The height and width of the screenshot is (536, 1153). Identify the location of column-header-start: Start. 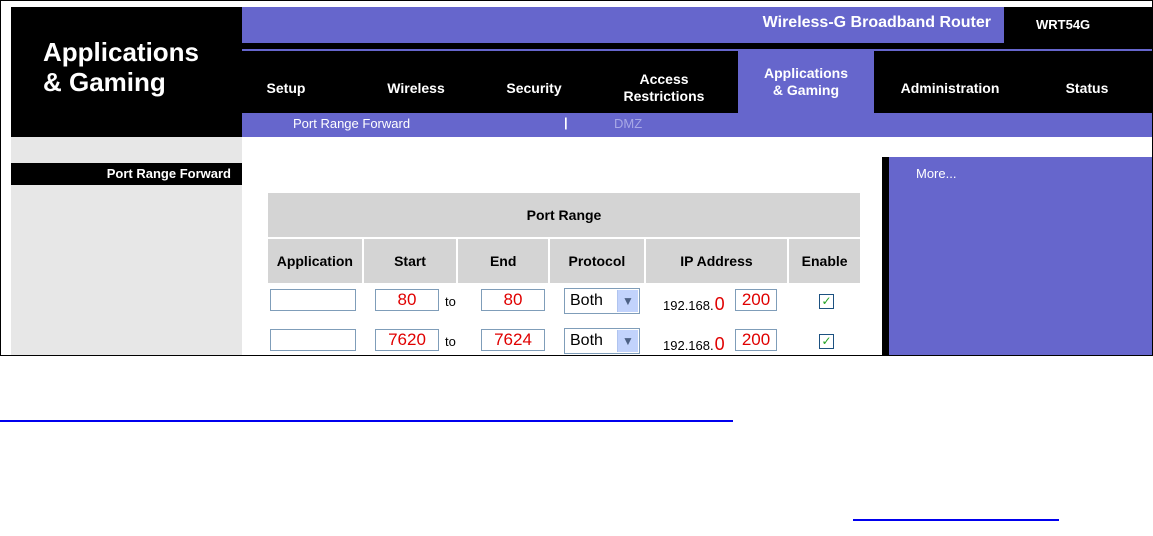
(410, 261).